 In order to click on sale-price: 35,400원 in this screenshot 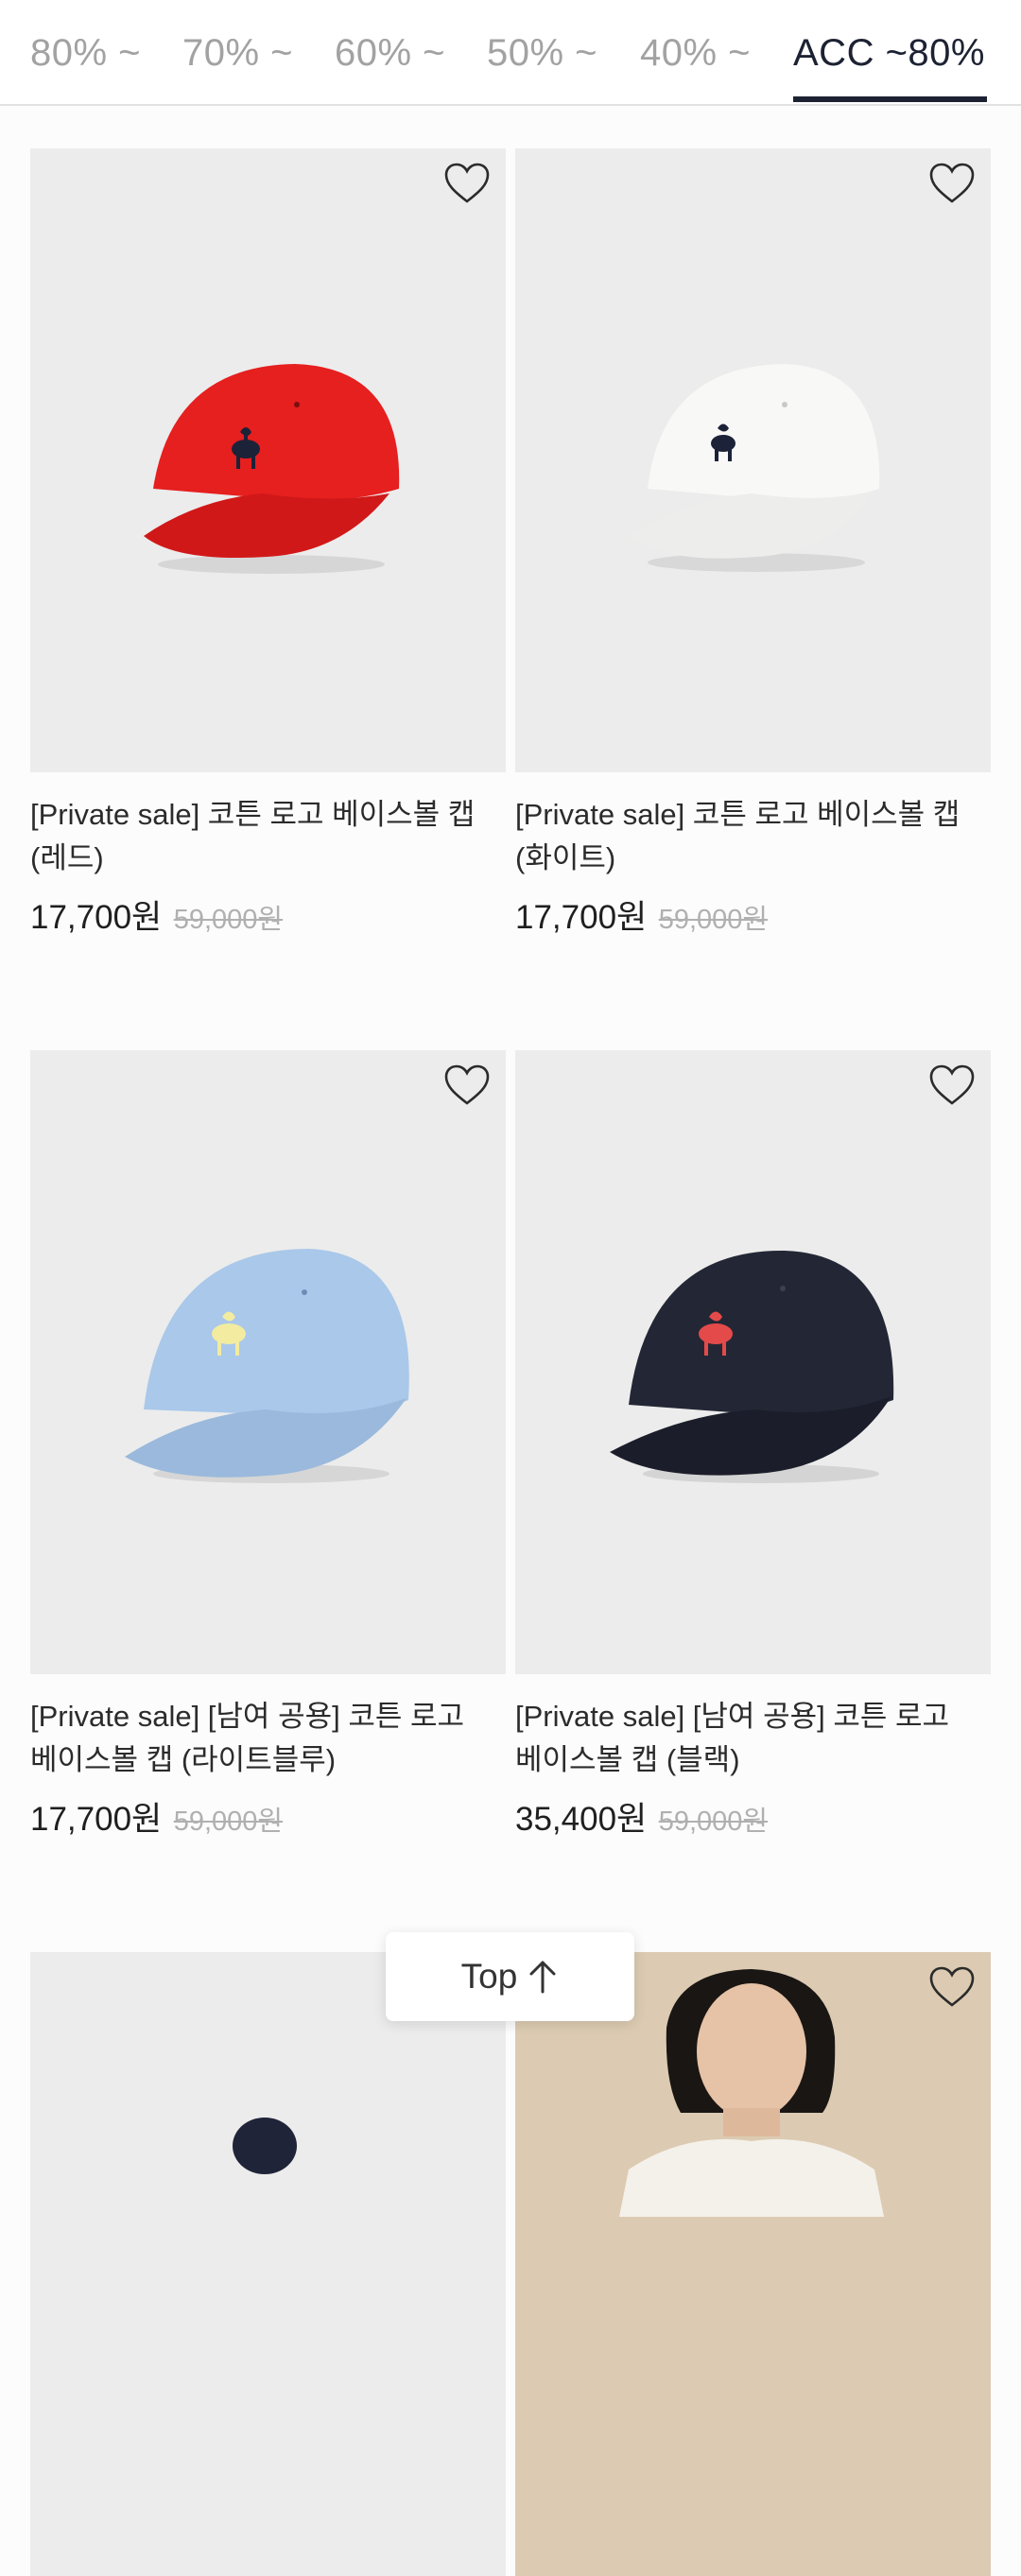, I will do `click(581, 1819)`.